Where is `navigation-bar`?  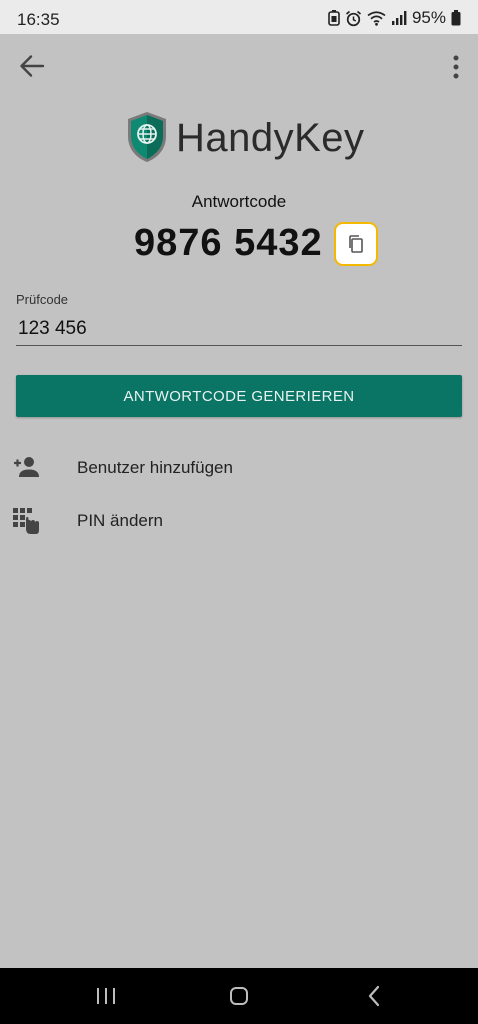 navigation-bar is located at coordinates (239, 996).